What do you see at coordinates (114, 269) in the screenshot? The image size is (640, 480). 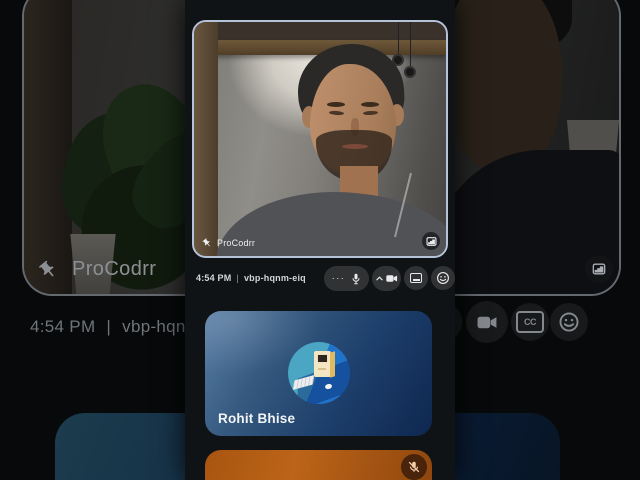 I see `background-speaker-name: ProCodrr` at bounding box center [114, 269].